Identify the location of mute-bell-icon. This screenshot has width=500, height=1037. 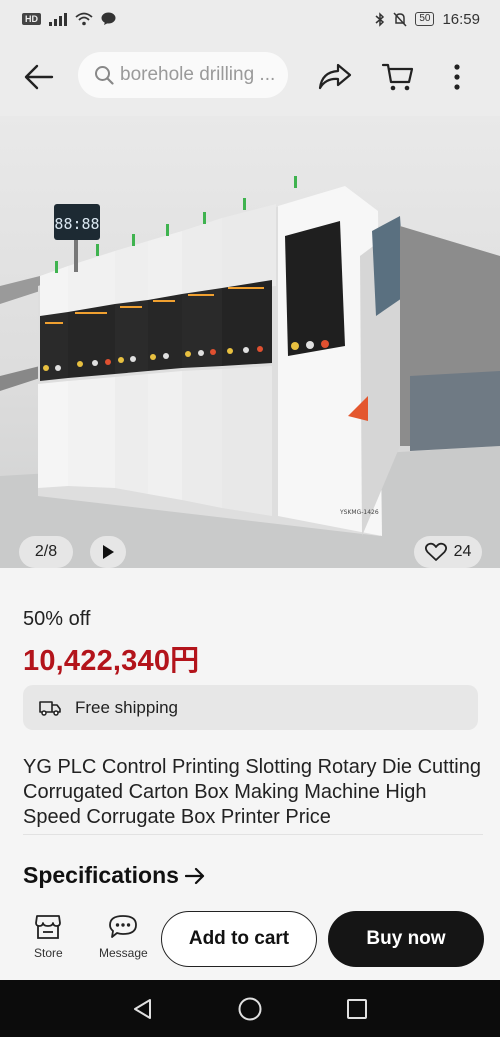
(400, 19).